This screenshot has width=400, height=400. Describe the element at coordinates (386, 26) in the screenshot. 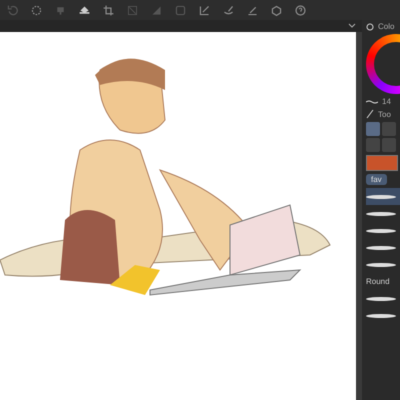

I see `panel-title: Colo` at that location.